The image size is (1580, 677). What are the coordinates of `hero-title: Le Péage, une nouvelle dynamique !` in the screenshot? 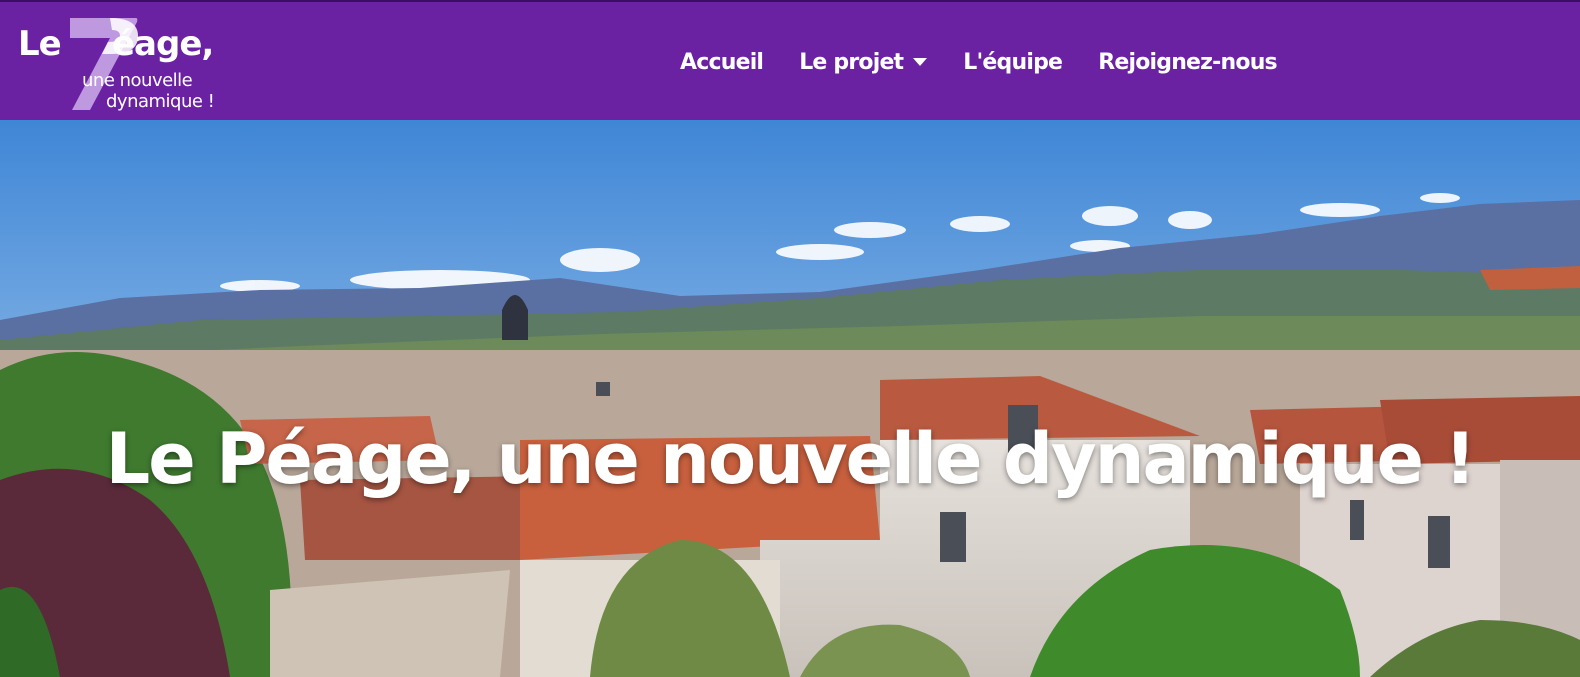 It's located at (791, 459).